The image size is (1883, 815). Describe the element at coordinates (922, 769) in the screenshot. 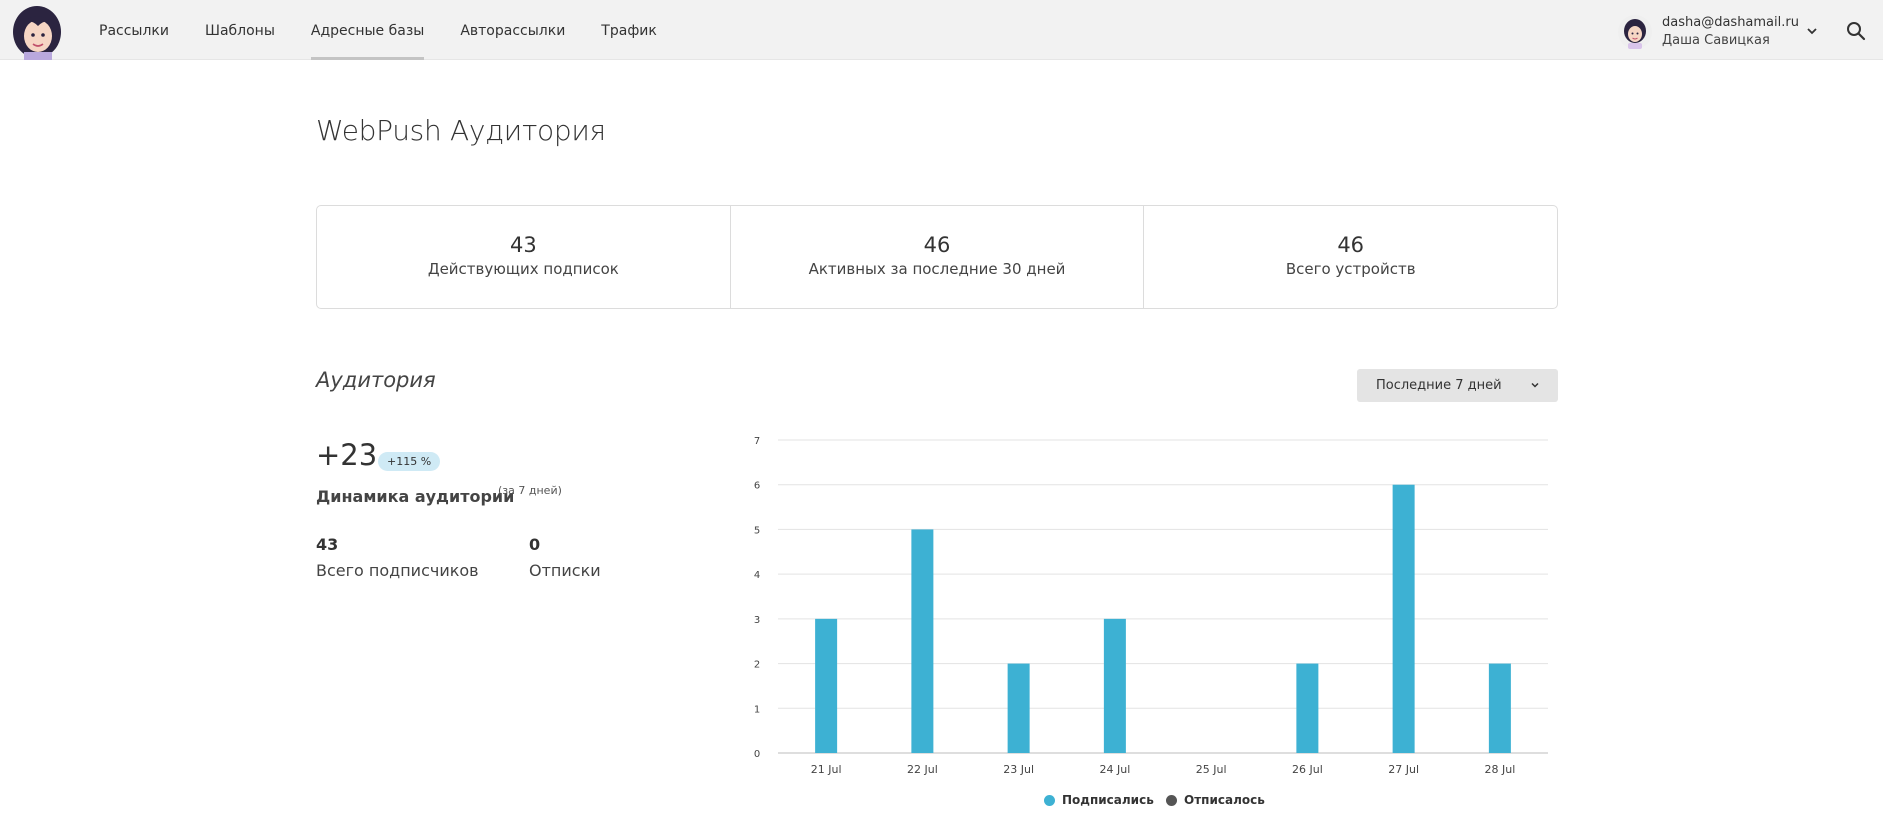

I see `x-tick-label: 22 Jul` at that location.